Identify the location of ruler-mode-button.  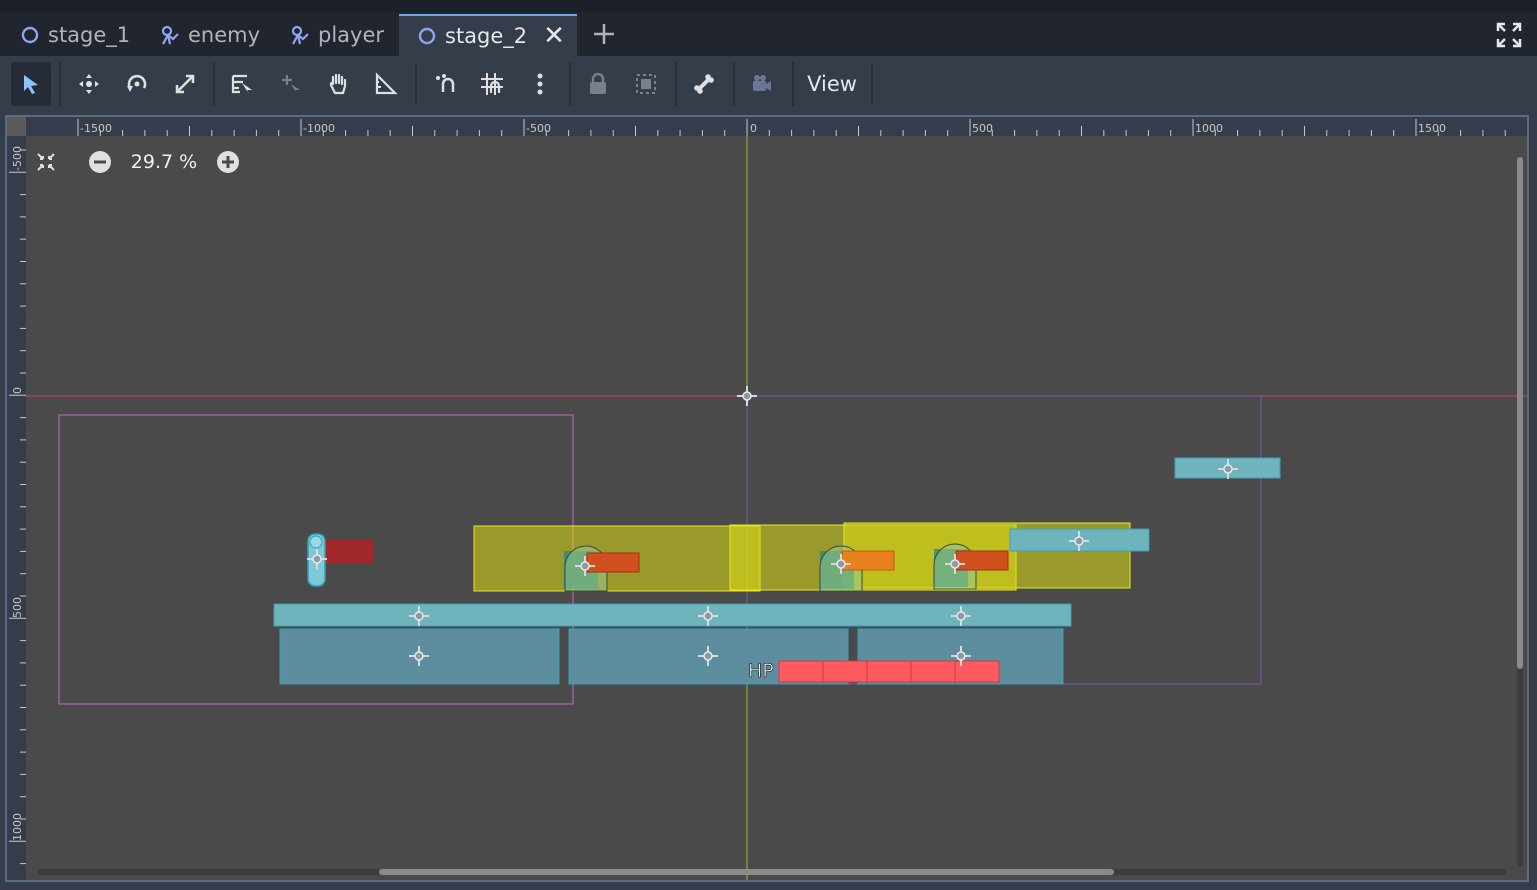
(386, 84).